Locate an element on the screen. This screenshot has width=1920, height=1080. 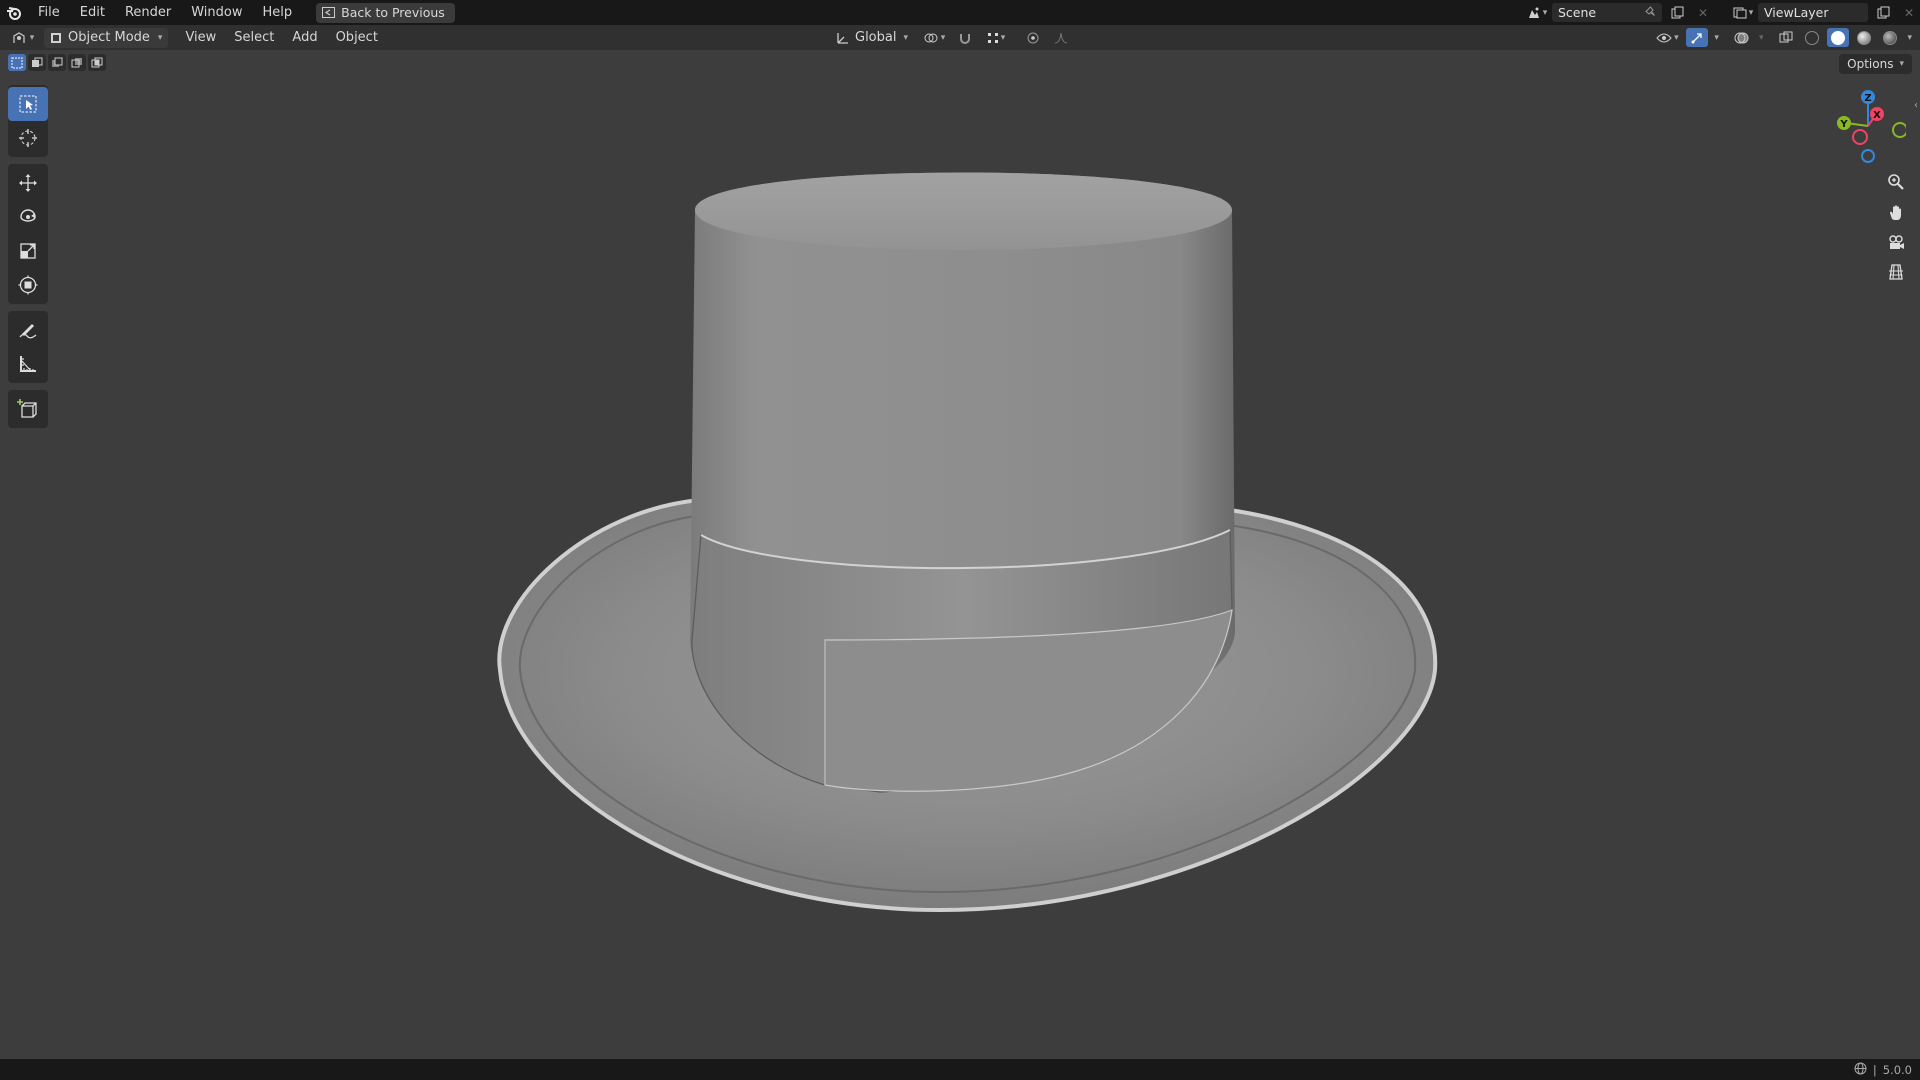
visibility-icon: ▾ is located at coordinates (1667, 37).